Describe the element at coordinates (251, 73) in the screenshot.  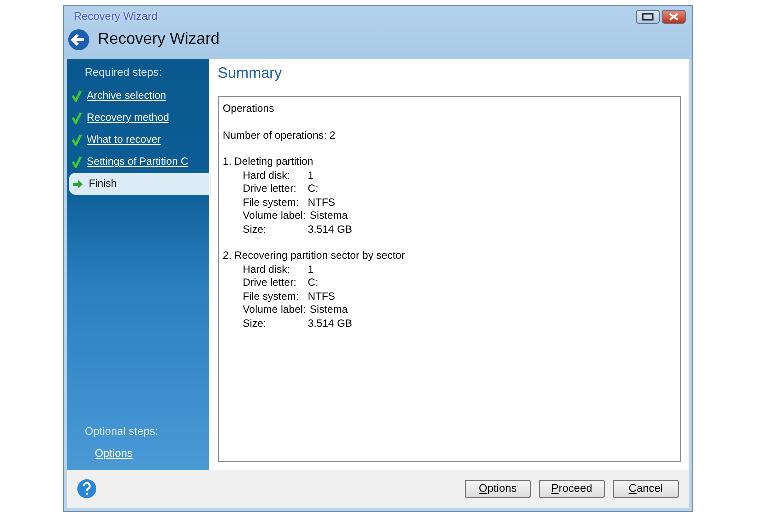
I see `page-title: Summary` at that location.